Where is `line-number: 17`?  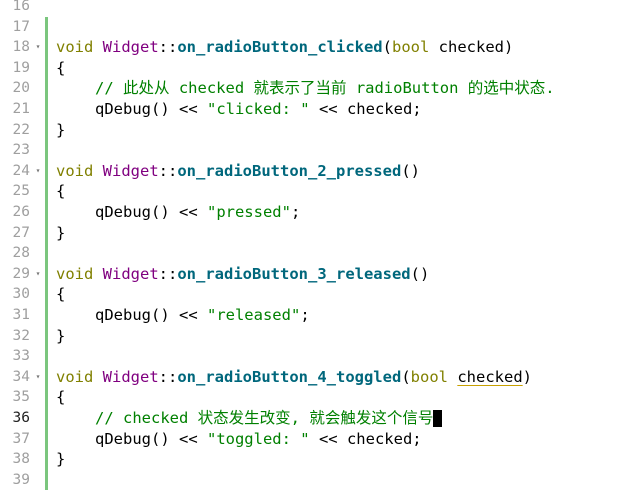 line-number: 17 is located at coordinates (21, 26).